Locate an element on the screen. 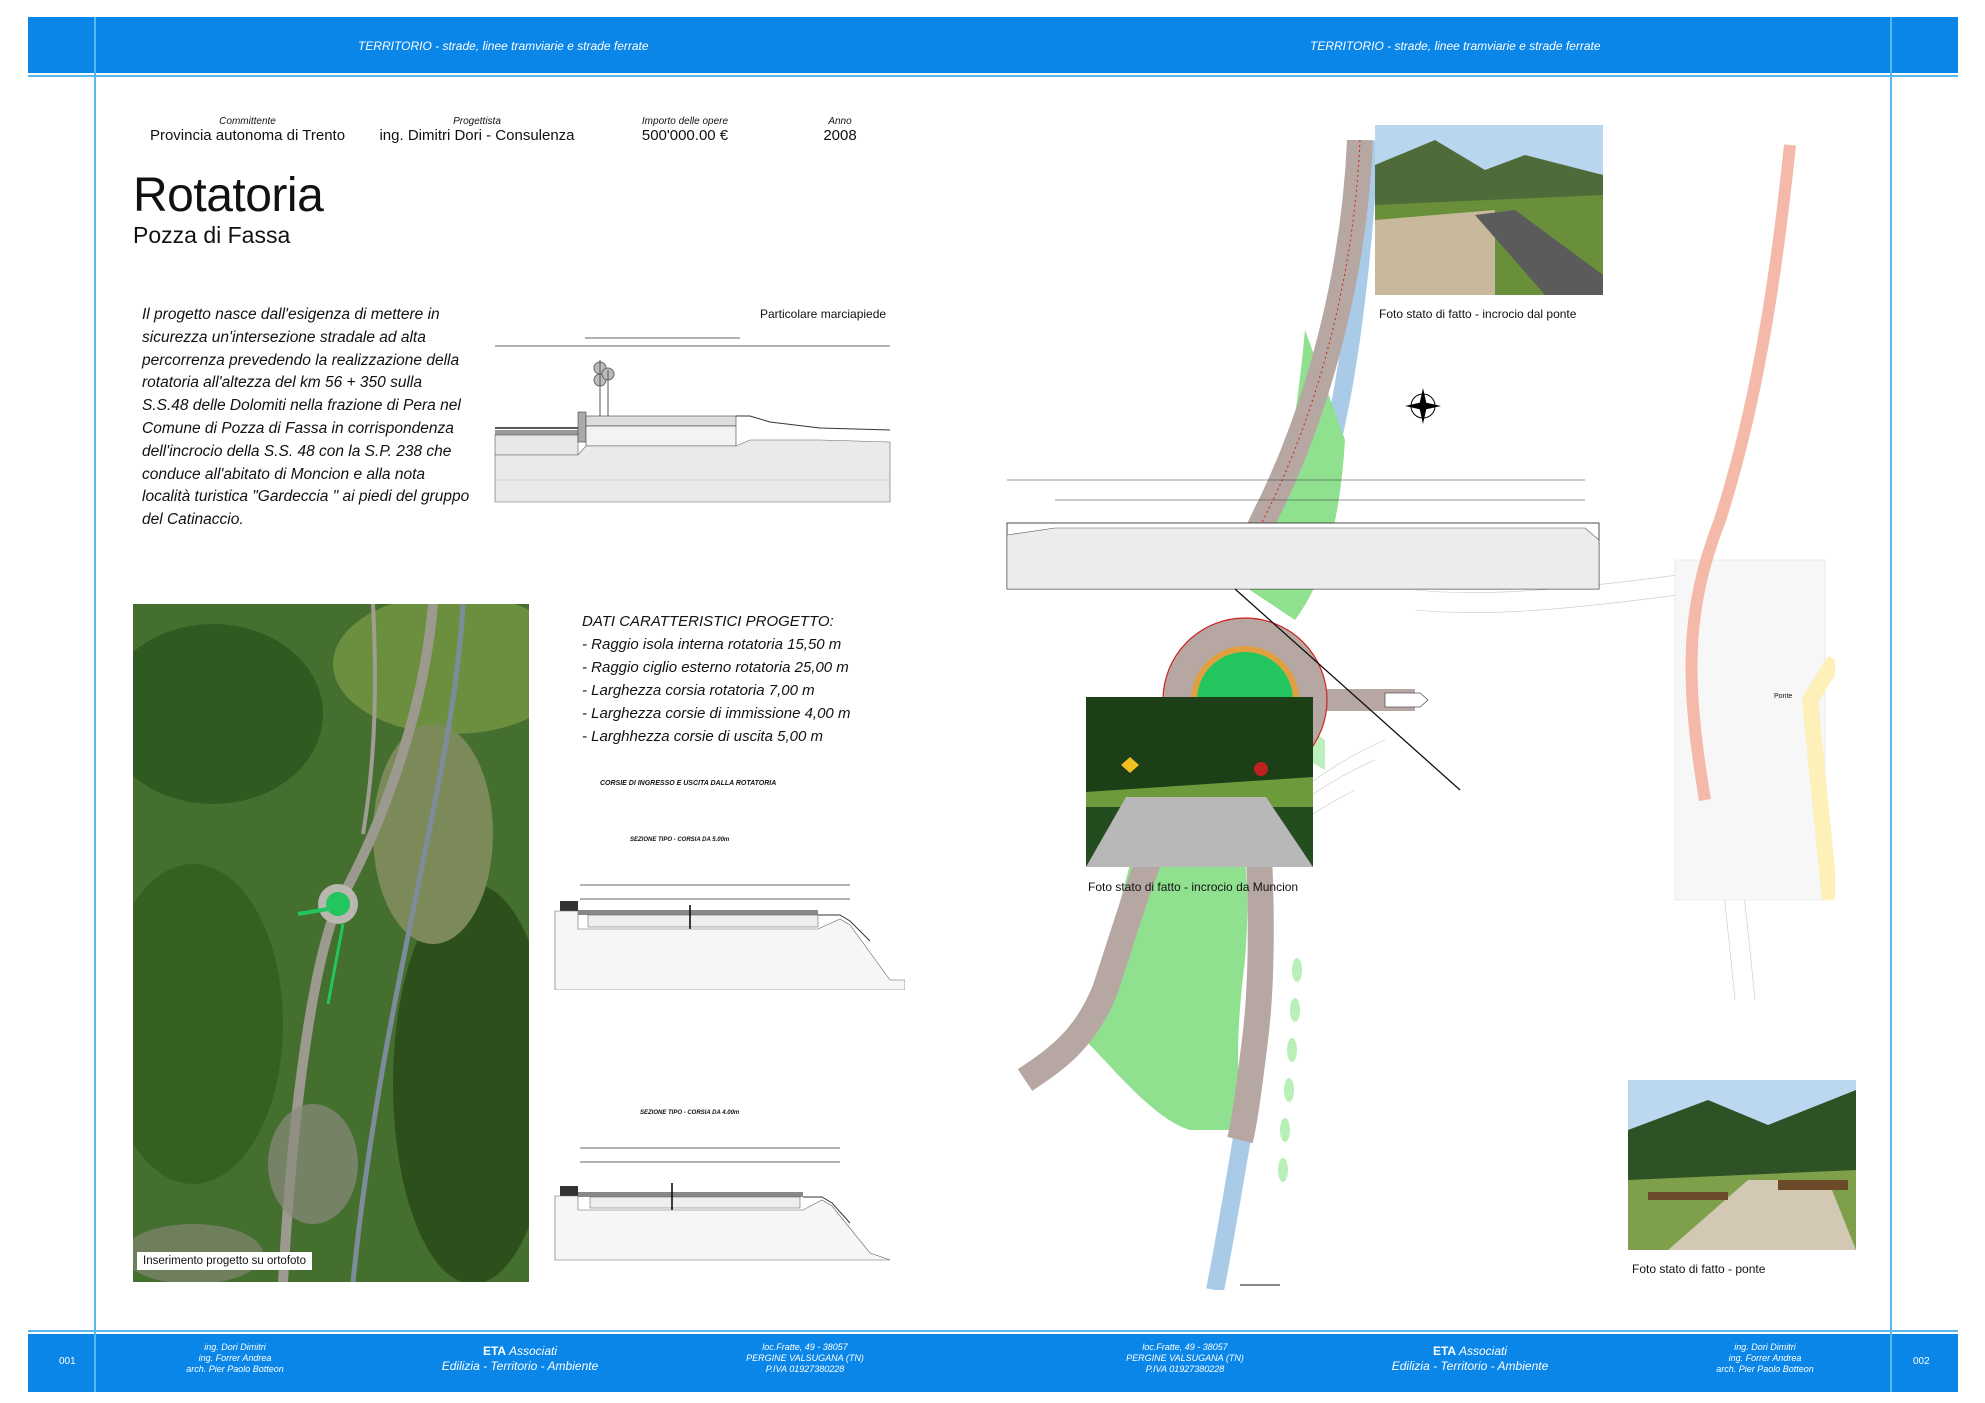 This screenshot has width=1985, height=1403. footer-rule is located at coordinates (993, 1331).